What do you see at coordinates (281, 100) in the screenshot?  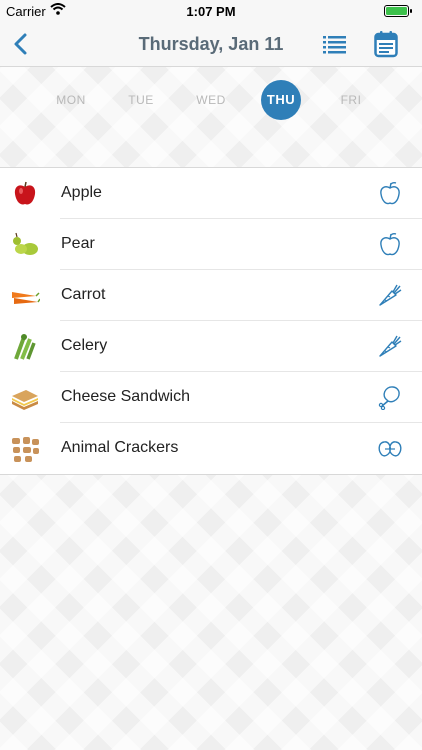 I see `day-thu: THU` at bounding box center [281, 100].